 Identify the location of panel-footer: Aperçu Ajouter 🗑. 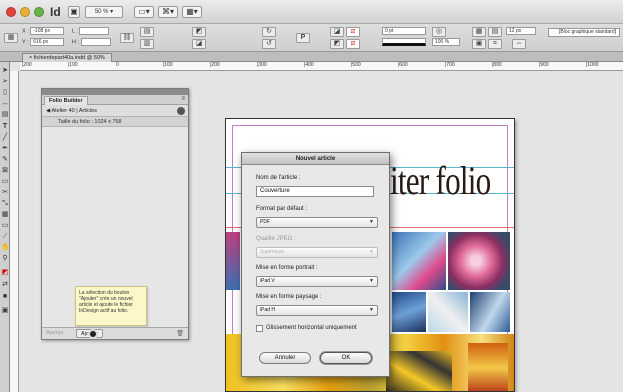
(115, 333).